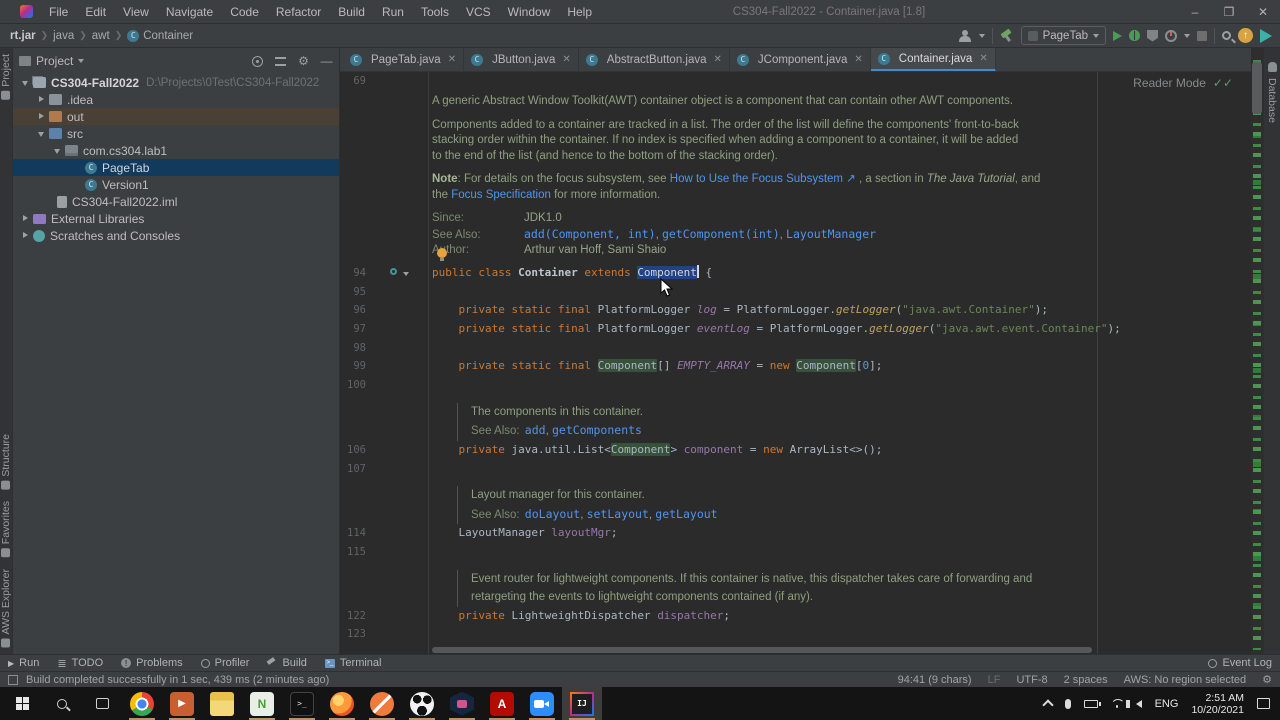 Image resolution: width=1280 pixels, height=720 pixels. What do you see at coordinates (933, 59) in the screenshot?
I see `tab-container-java: C Container.java ✕` at bounding box center [933, 59].